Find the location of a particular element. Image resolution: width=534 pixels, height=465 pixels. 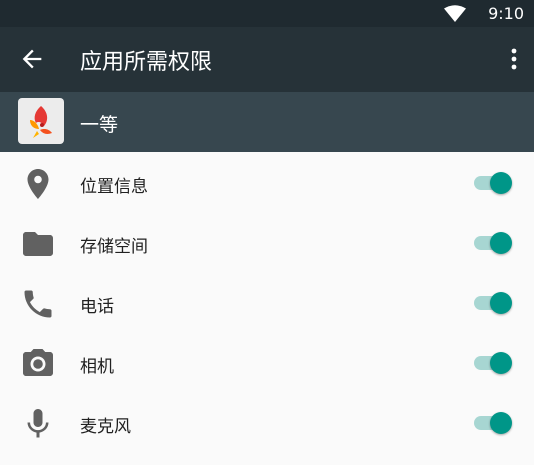

app-toolbar: 应用所需权限 is located at coordinates (267, 59).